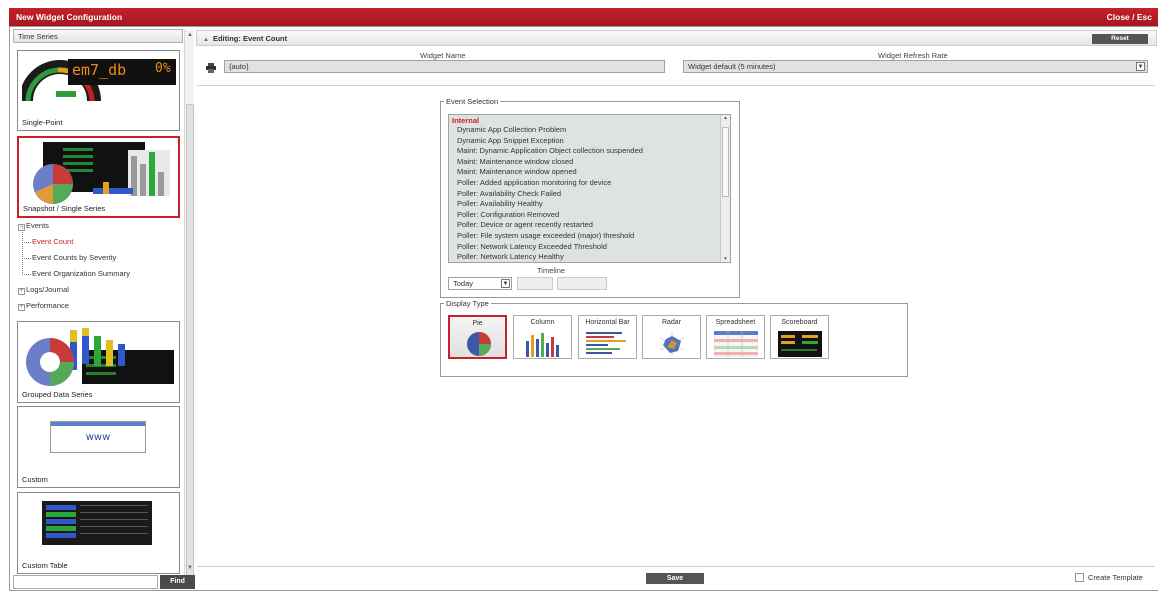 The height and width of the screenshot is (593, 1158). I want to click on close-button: Close / Esc, so click(1129, 17).